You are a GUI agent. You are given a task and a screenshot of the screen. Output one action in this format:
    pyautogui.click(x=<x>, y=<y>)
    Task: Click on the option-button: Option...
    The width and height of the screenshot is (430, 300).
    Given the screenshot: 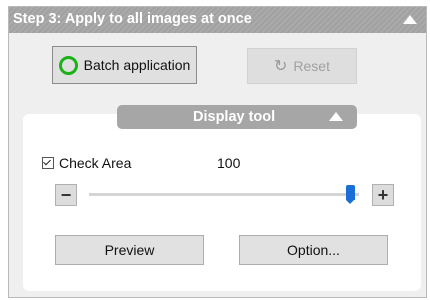 What is the action you would take?
    pyautogui.click(x=313, y=250)
    